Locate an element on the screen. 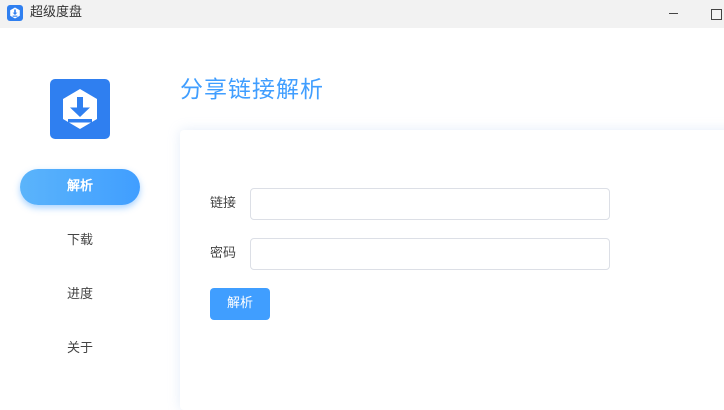 The image size is (724, 410). password-input is located at coordinates (430, 254).